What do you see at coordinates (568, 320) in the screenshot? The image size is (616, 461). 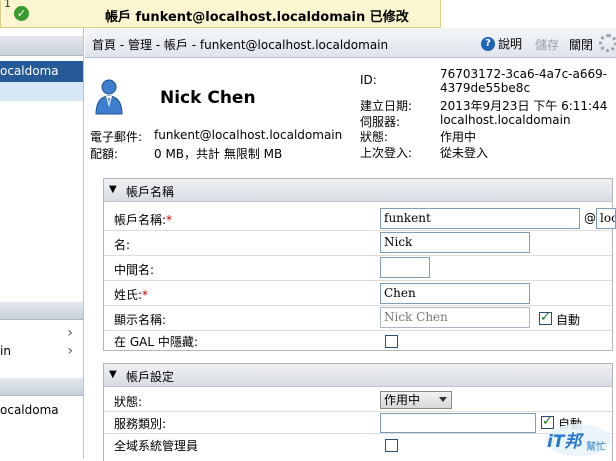 I see `display-name-auto-label: 自動` at bounding box center [568, 320].